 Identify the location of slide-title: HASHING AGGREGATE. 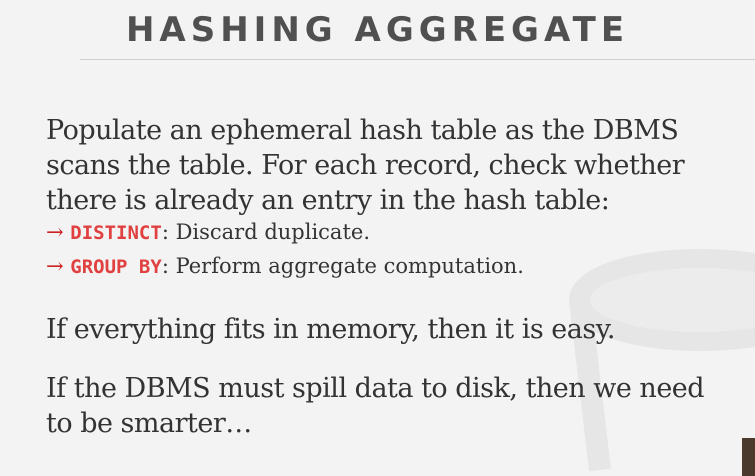
(377, 30).